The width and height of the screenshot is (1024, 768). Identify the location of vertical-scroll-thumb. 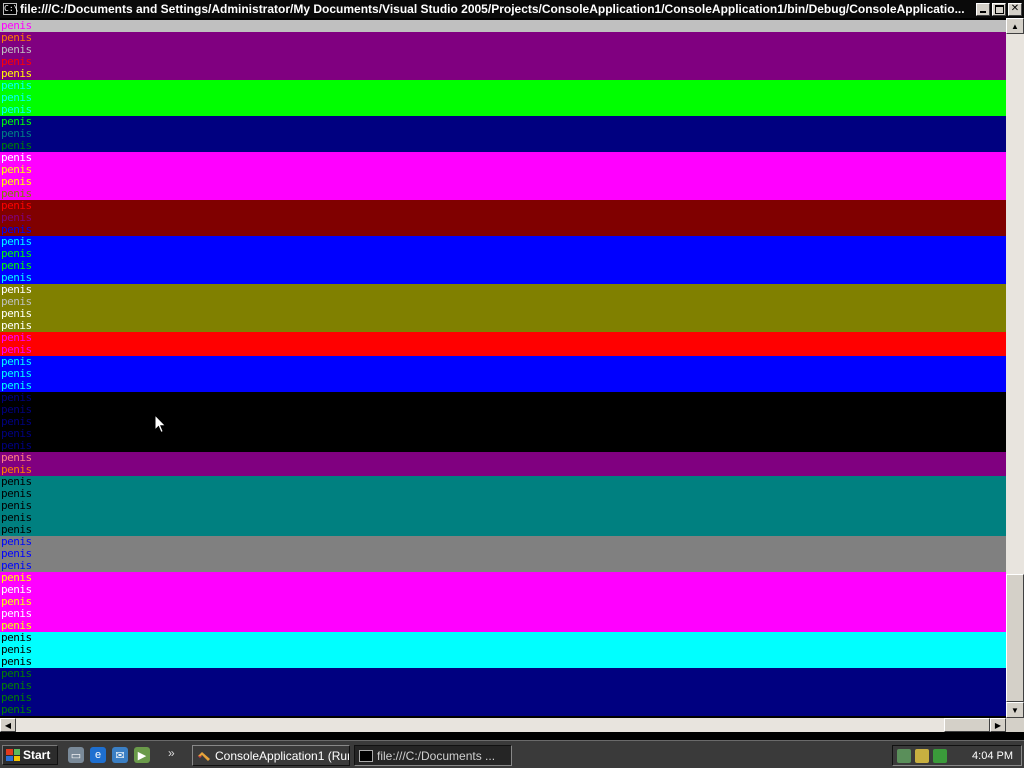
(1015, 638).